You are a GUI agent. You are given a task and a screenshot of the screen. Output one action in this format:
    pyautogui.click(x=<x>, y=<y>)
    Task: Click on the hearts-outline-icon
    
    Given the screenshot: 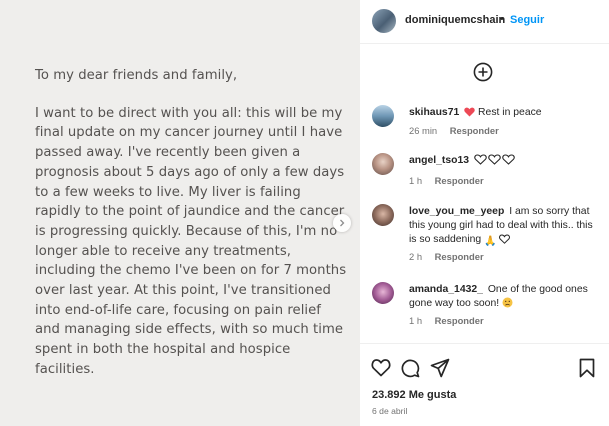 What is the action you would take?
    pyautogui.click(x=494, y=159)
    